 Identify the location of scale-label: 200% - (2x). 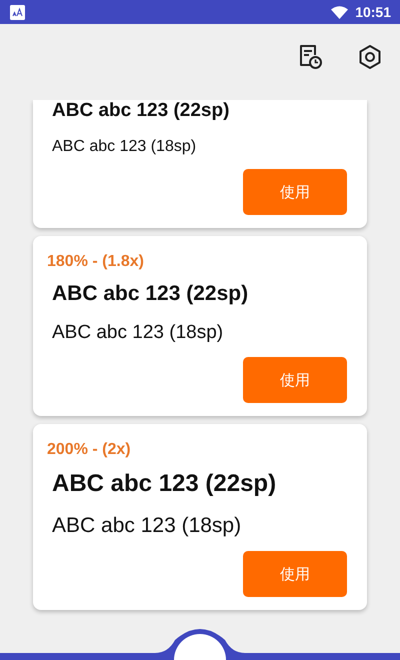
(89, 450).